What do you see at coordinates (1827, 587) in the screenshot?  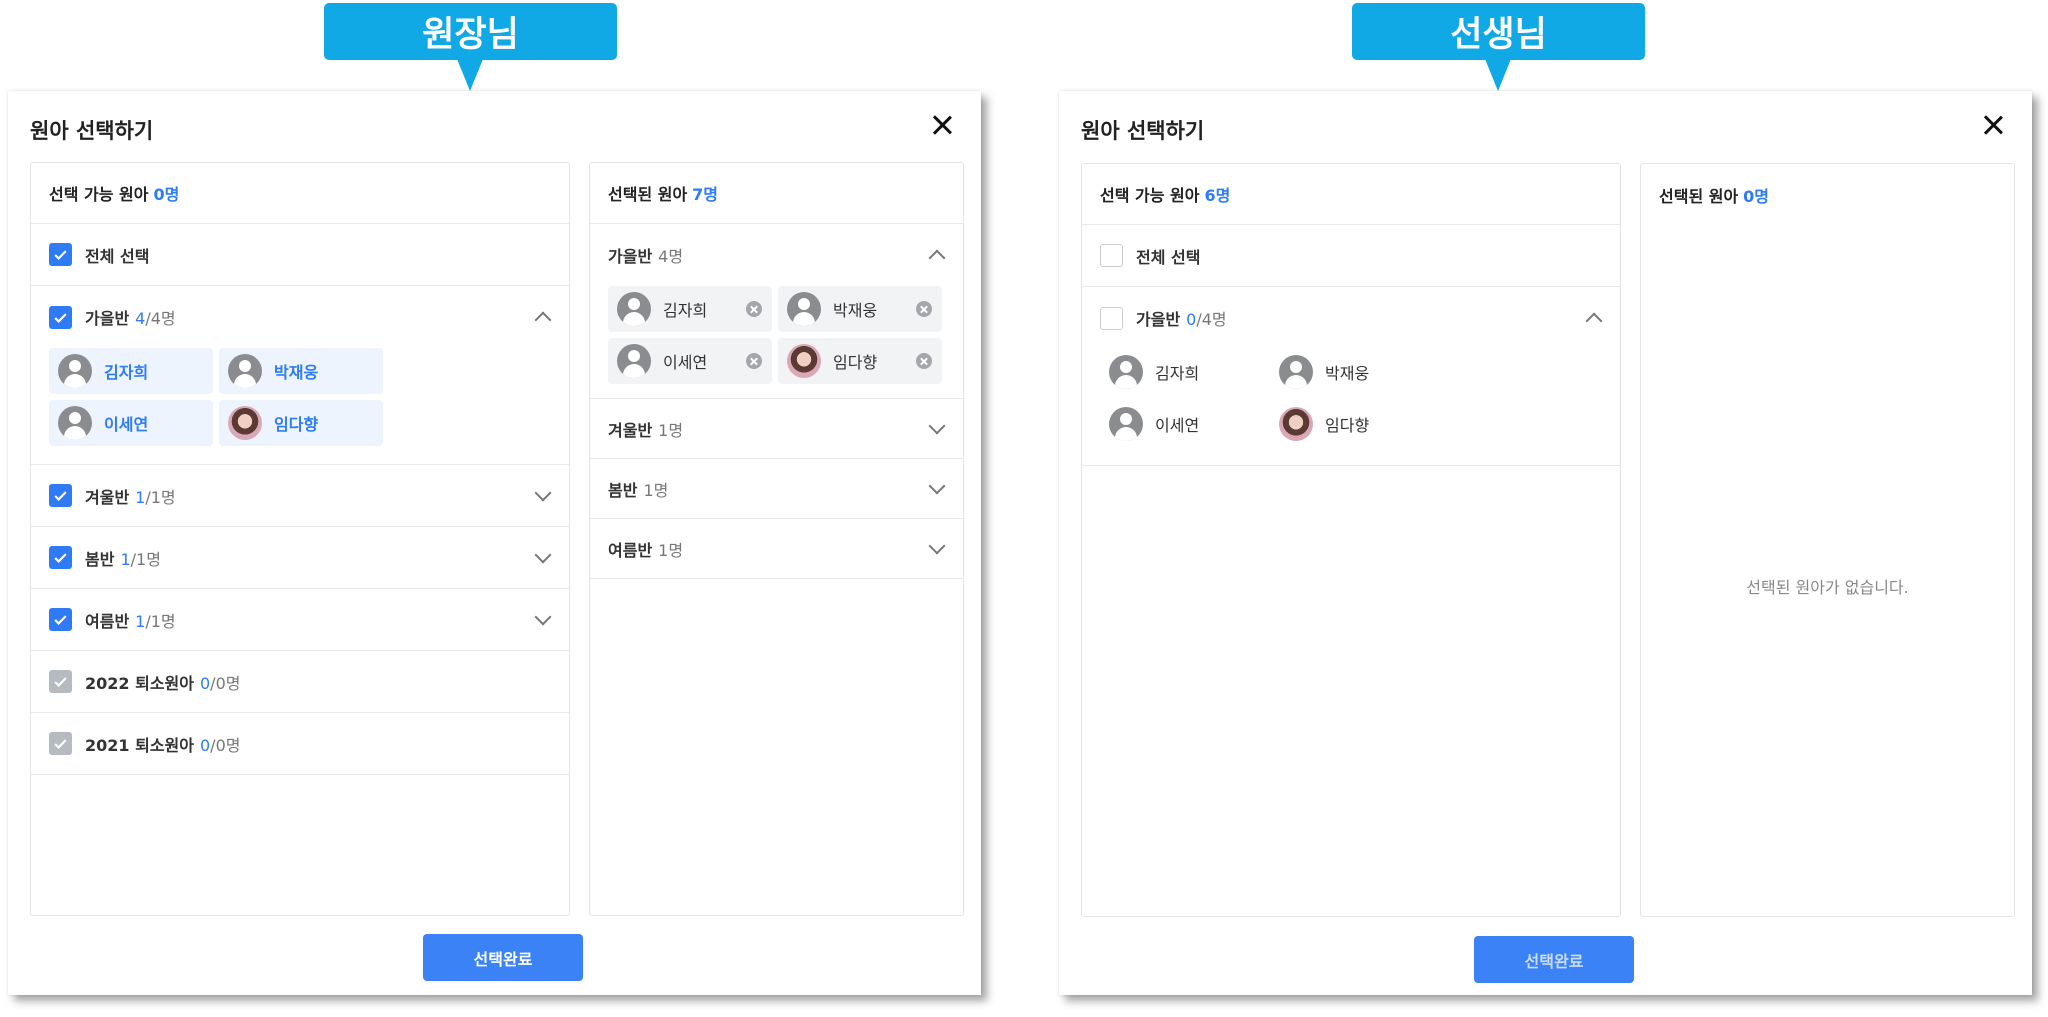 I see `empty-selection-message: 선택된 원아가 없습니다.` at bounding box center [1827, 587].